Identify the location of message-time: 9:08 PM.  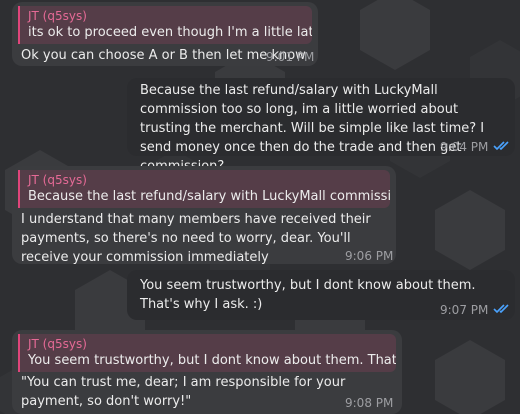
(369, 403).